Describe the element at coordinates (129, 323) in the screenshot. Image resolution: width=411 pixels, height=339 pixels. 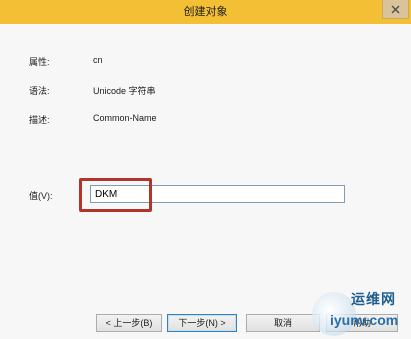
I see `back-button: < 上一步(B)` at that location.